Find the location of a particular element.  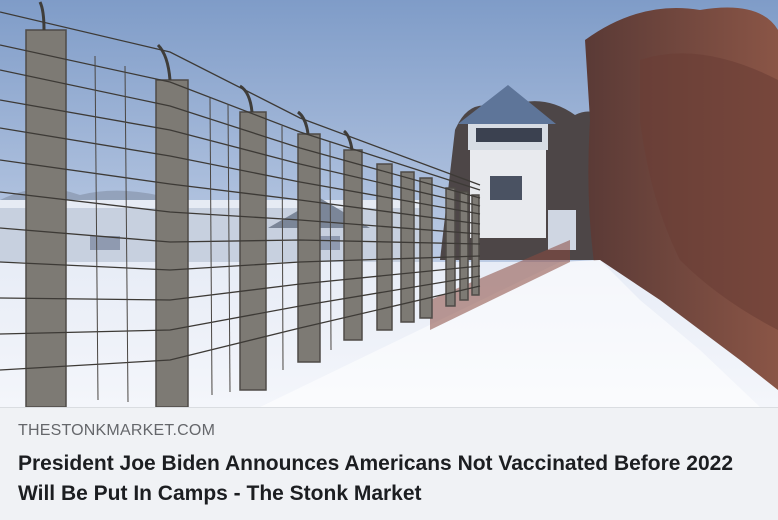

source-domain: THESTONKMARKET.COM is located at coordinates (117, 430).